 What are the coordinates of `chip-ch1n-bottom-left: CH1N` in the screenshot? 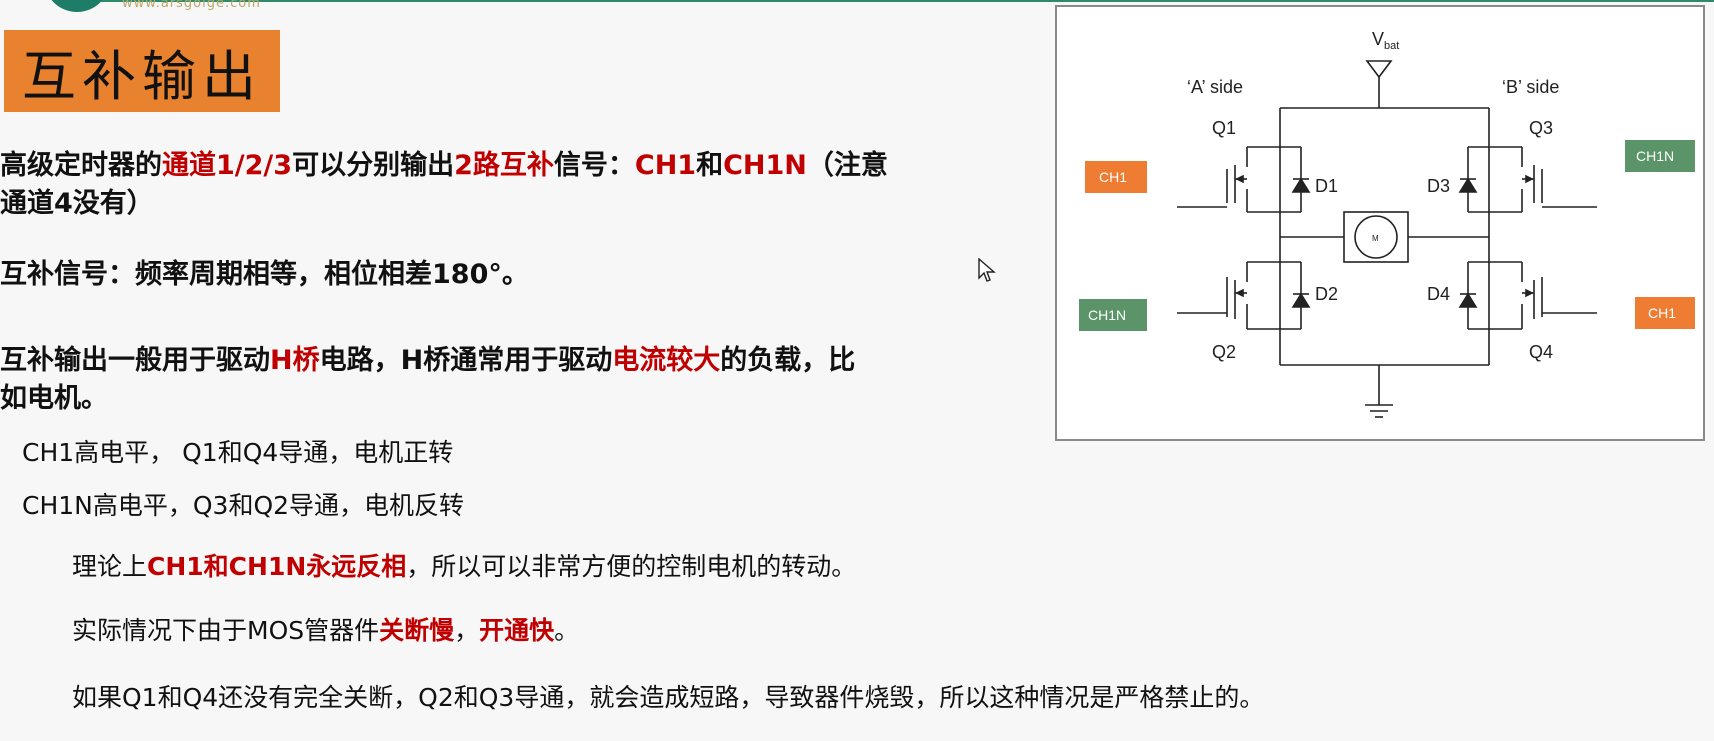 It's located at (1113, 315).